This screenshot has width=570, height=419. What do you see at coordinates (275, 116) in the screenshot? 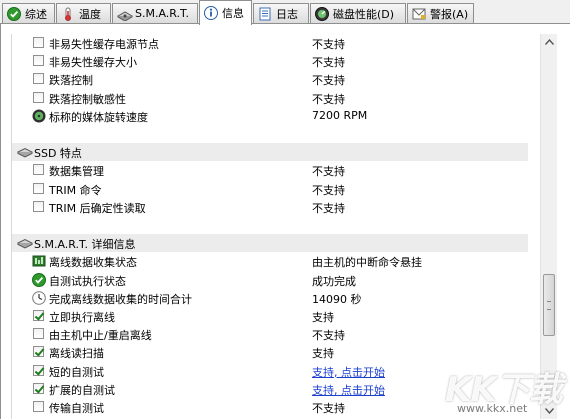
I see `info-row: 标称的媒体旋转速度 7200 RPM` at bounding box center [275, 116].